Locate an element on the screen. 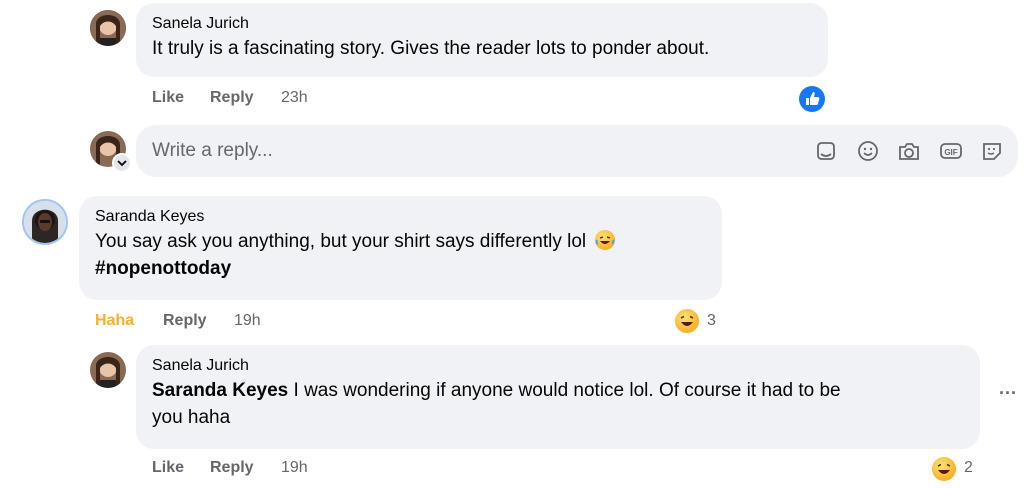 This screenshot has height=489, width=1024. reaction-count: 3 is located at coordinates (711, 321).